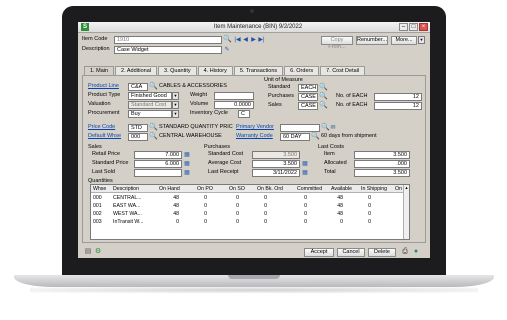  What do you see at coordinates (325, 128) in the screenshot?
I see `primary-vendor-lookup-icon: 🔍` at bounding box center [325, 128].